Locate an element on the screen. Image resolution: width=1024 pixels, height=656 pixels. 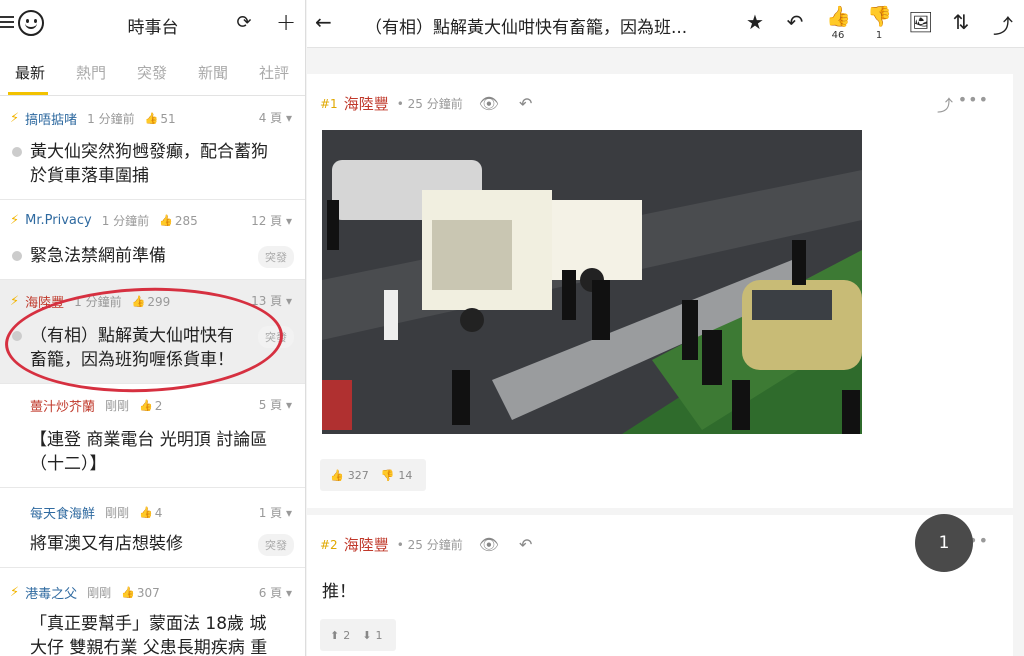
topic-title: 【連登 商業電台 光明頂 討論區 （十二）】 is located at coordinates (163, 452).